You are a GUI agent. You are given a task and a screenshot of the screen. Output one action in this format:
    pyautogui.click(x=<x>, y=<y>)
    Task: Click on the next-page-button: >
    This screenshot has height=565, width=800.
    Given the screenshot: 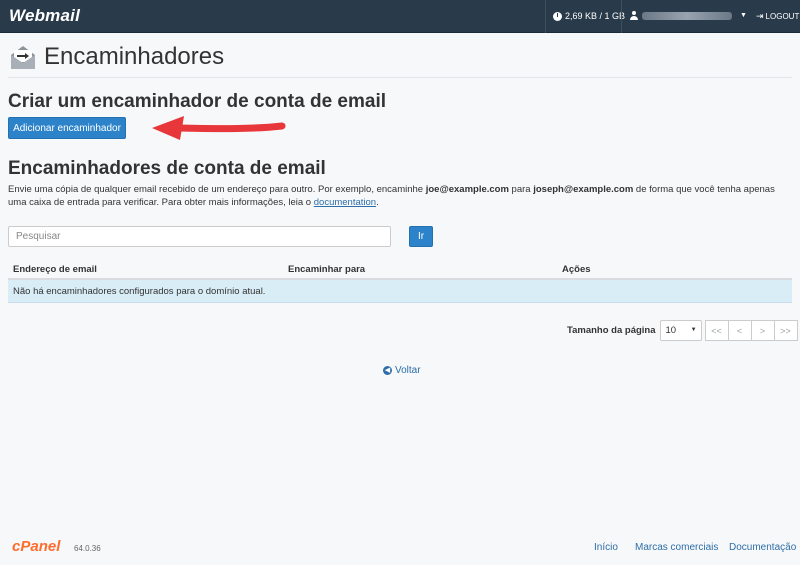 What is the action you would take?
    pyautogui.click(x=762, y=330)
    